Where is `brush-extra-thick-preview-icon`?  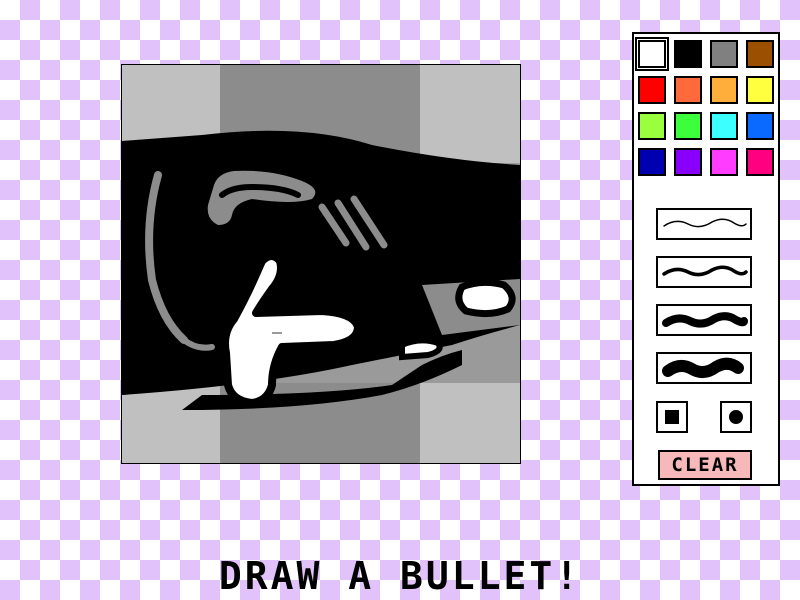 brush-extra-thick-preview-icon is located at coordinates (703, 367).